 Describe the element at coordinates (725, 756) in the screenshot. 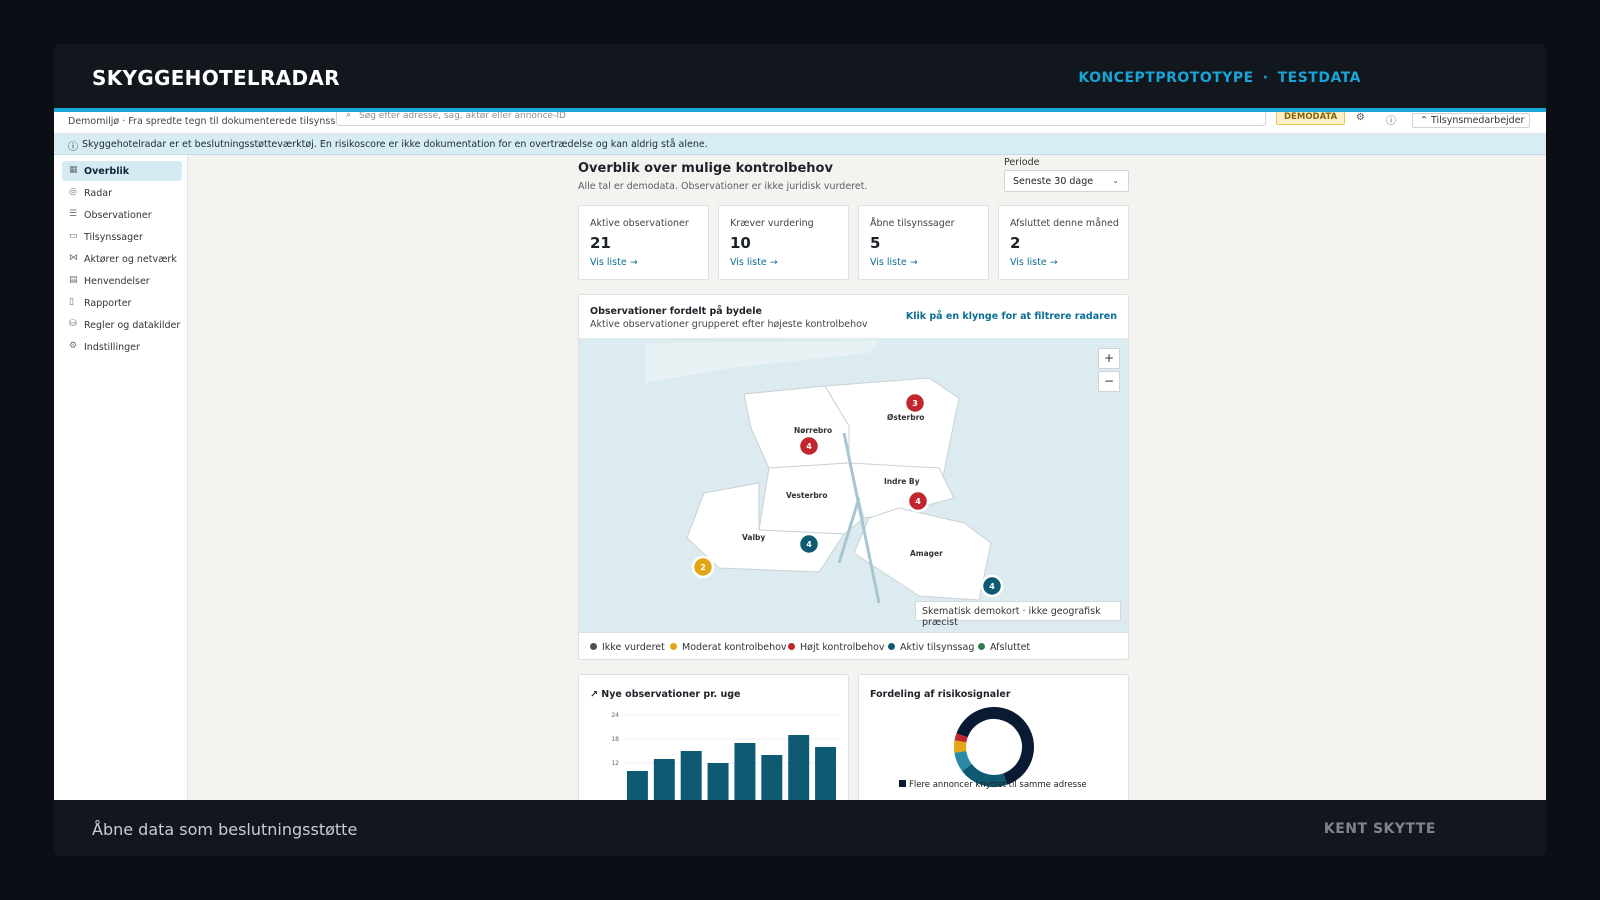

I see `weekly-bar-chart: 24 18 12` at that location.